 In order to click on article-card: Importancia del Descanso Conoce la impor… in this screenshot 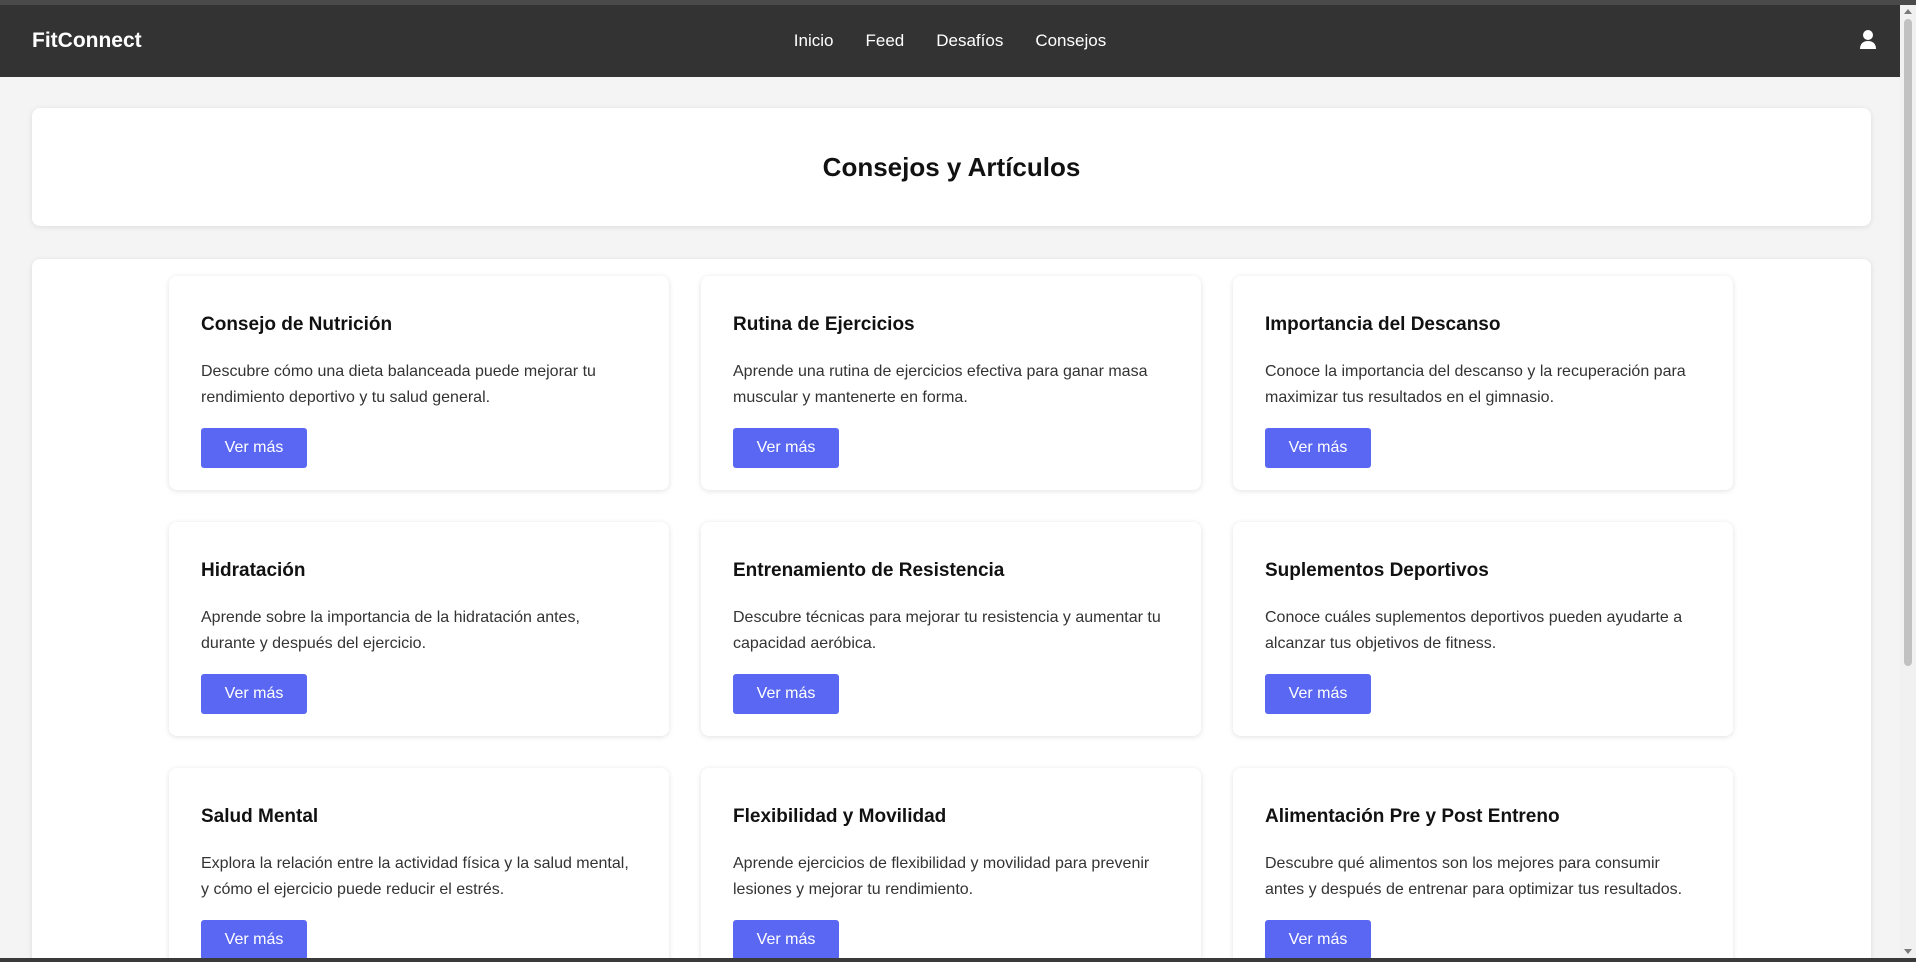, I will do `click(1483, 383)`.